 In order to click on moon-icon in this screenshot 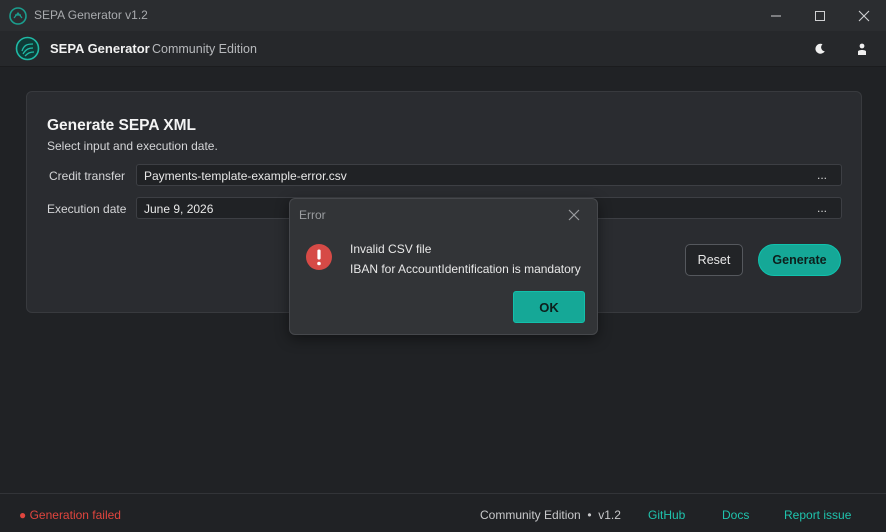, I will do `click(820, 48)`.